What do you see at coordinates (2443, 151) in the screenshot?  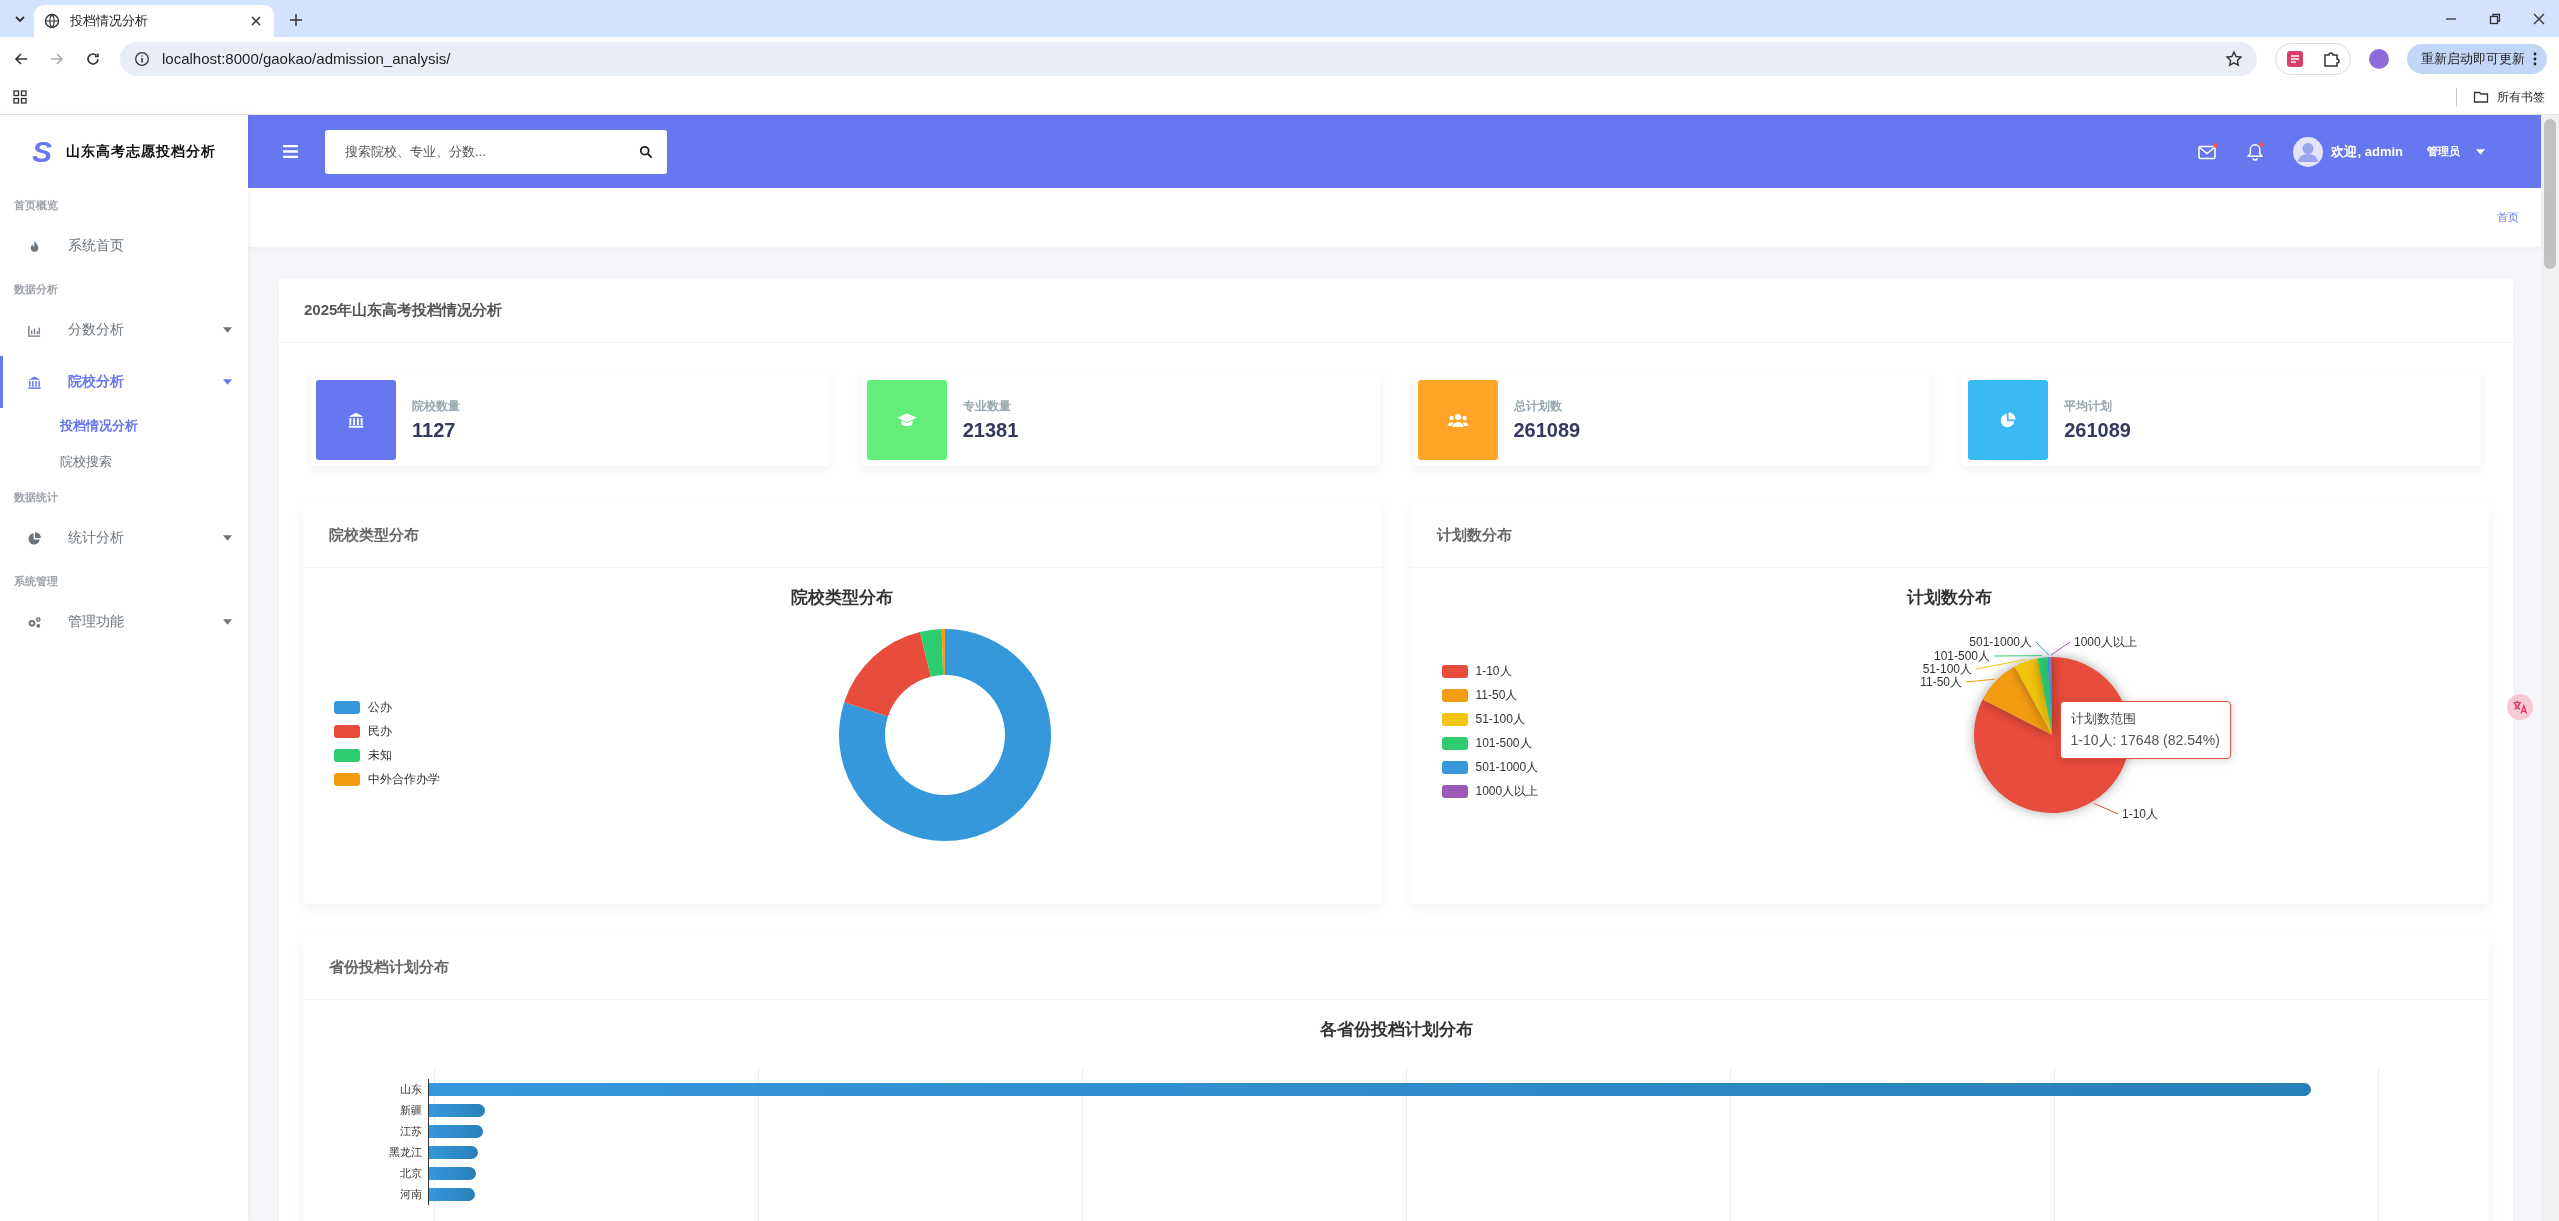 I see `user-role: 管理员` at bounding box center [2443, 151].